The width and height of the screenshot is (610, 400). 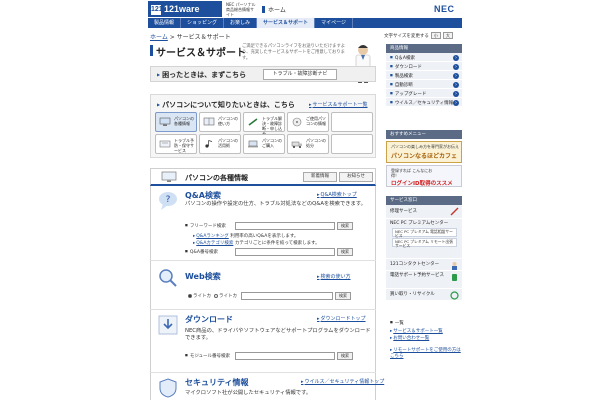 I want to click on web-search-howto-link: 検索の使い方, so click(x=334, y=276).